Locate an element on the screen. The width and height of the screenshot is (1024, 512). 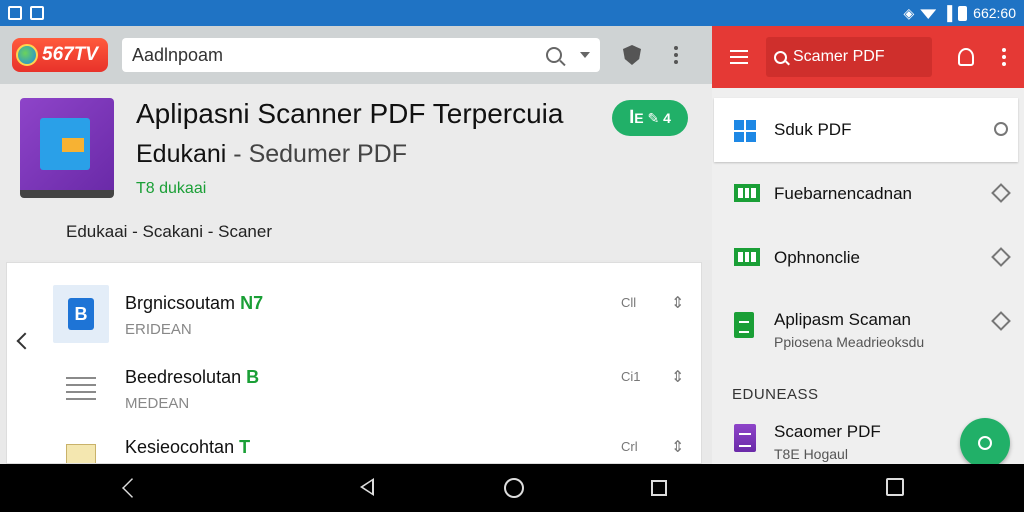
back-icon is located at coordinates (132, 488).